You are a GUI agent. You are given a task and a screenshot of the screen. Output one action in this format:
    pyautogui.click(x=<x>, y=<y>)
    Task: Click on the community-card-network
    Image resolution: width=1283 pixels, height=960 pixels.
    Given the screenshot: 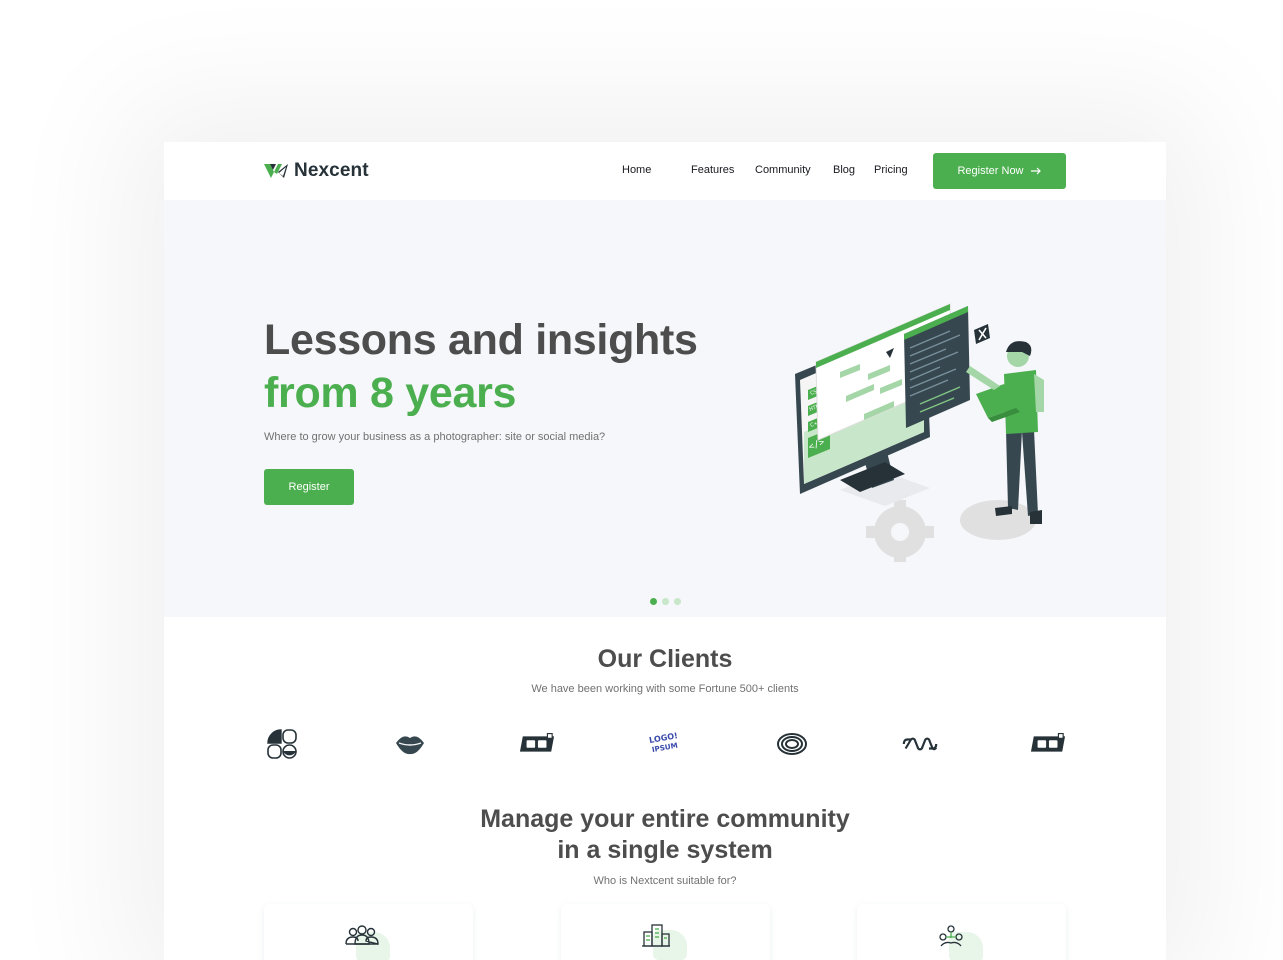 What is the action you would take?
    pyautogui.click(x=961, y=932)
    